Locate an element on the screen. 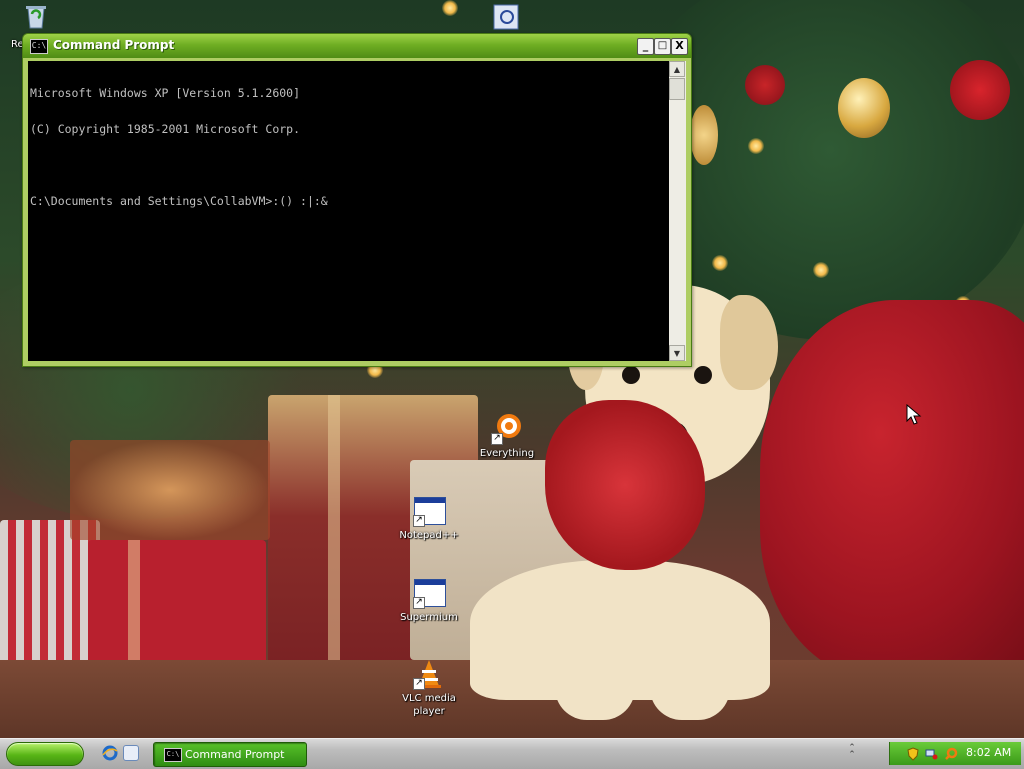  network-icon is located at coordinates (931, 753).